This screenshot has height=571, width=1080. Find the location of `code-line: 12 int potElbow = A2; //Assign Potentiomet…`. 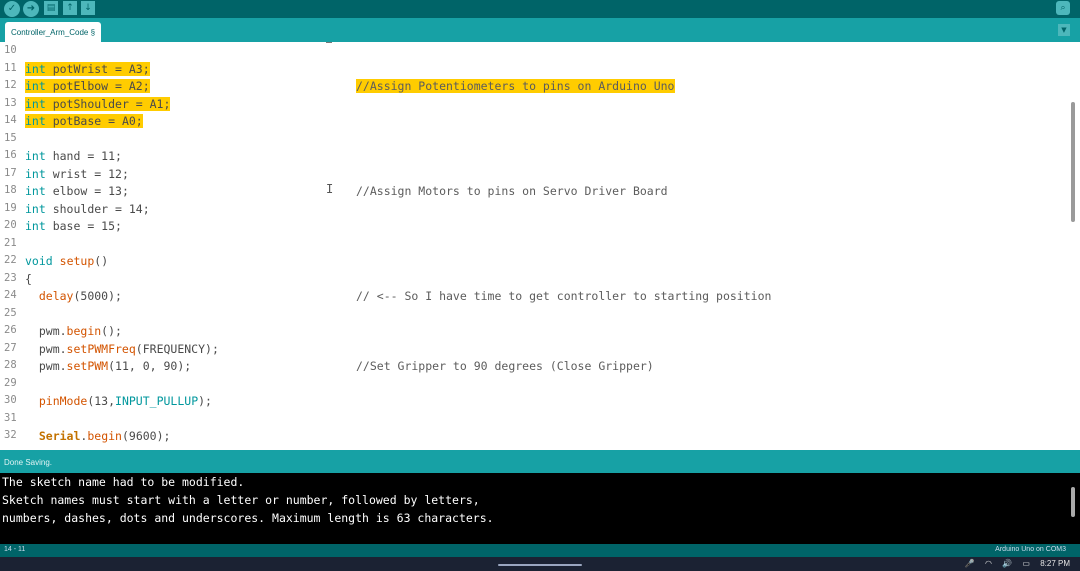

code-line: 12 int potElbow = A2; //Assign Potentiomet… is located at coordinates (535, 88).